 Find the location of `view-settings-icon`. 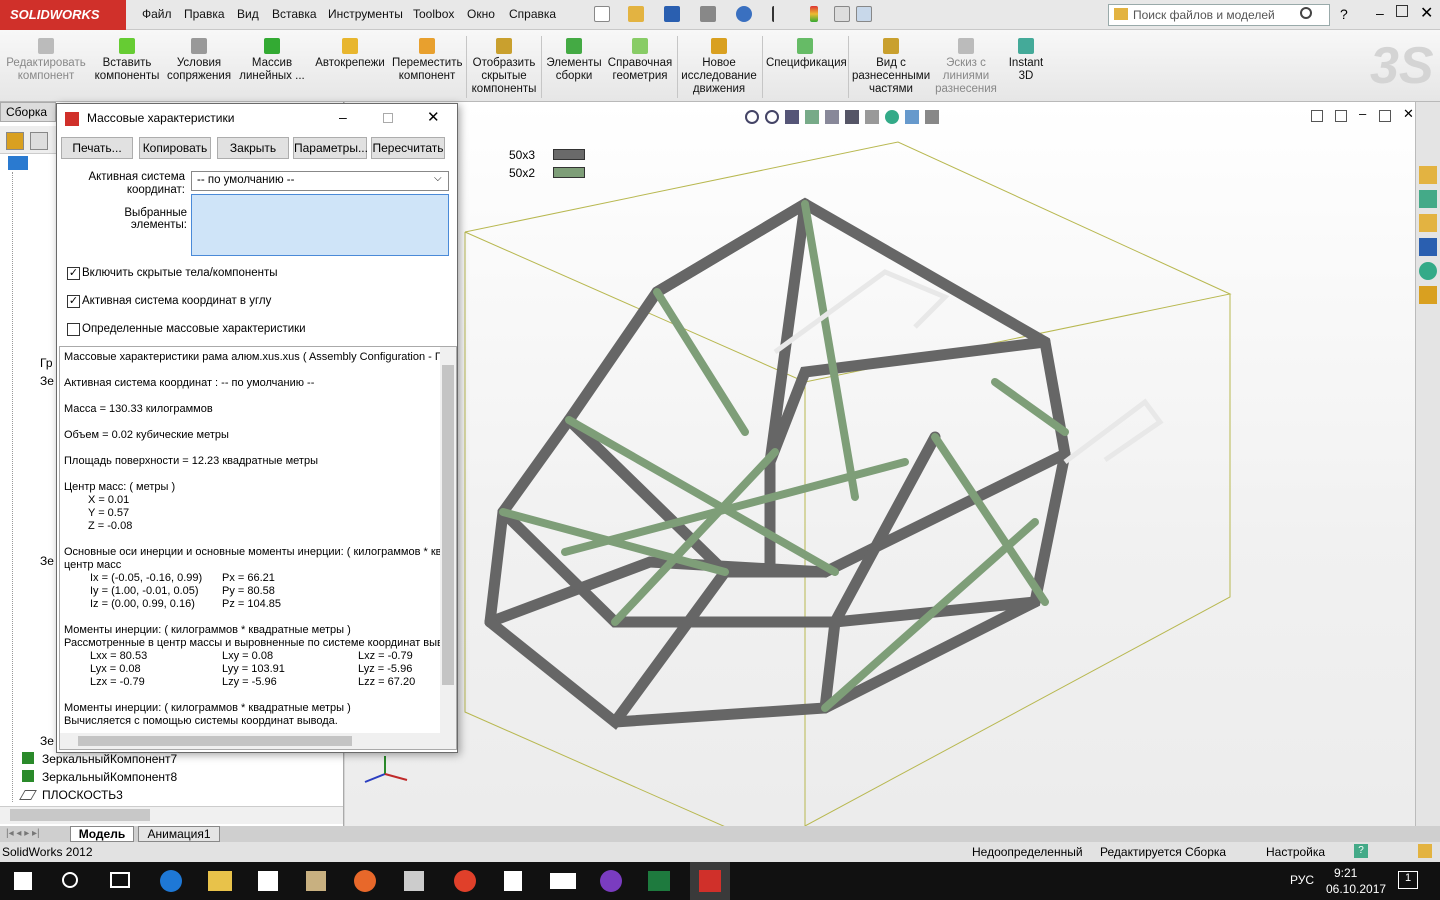

view-settings-icon is located at coordinates (932, 117).